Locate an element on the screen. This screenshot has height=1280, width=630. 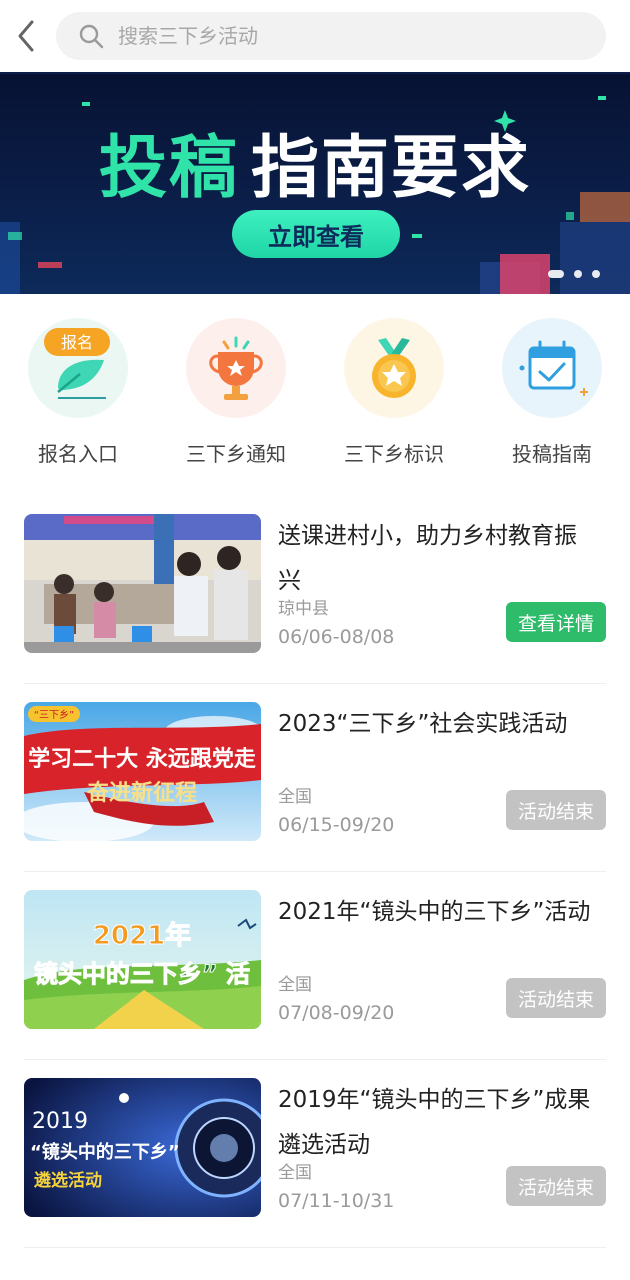
search-input is located at coordinates (338, 36).